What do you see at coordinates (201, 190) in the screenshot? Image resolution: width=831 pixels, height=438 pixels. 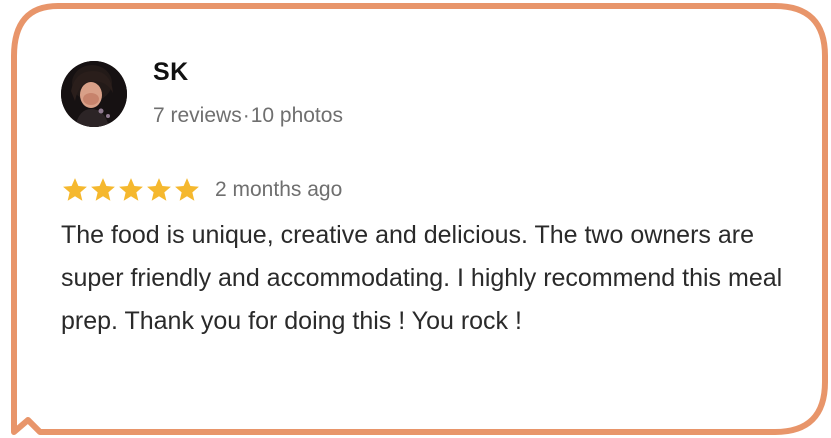 I see `rating-row: 2 months ago` at bounding box center [201, 190].